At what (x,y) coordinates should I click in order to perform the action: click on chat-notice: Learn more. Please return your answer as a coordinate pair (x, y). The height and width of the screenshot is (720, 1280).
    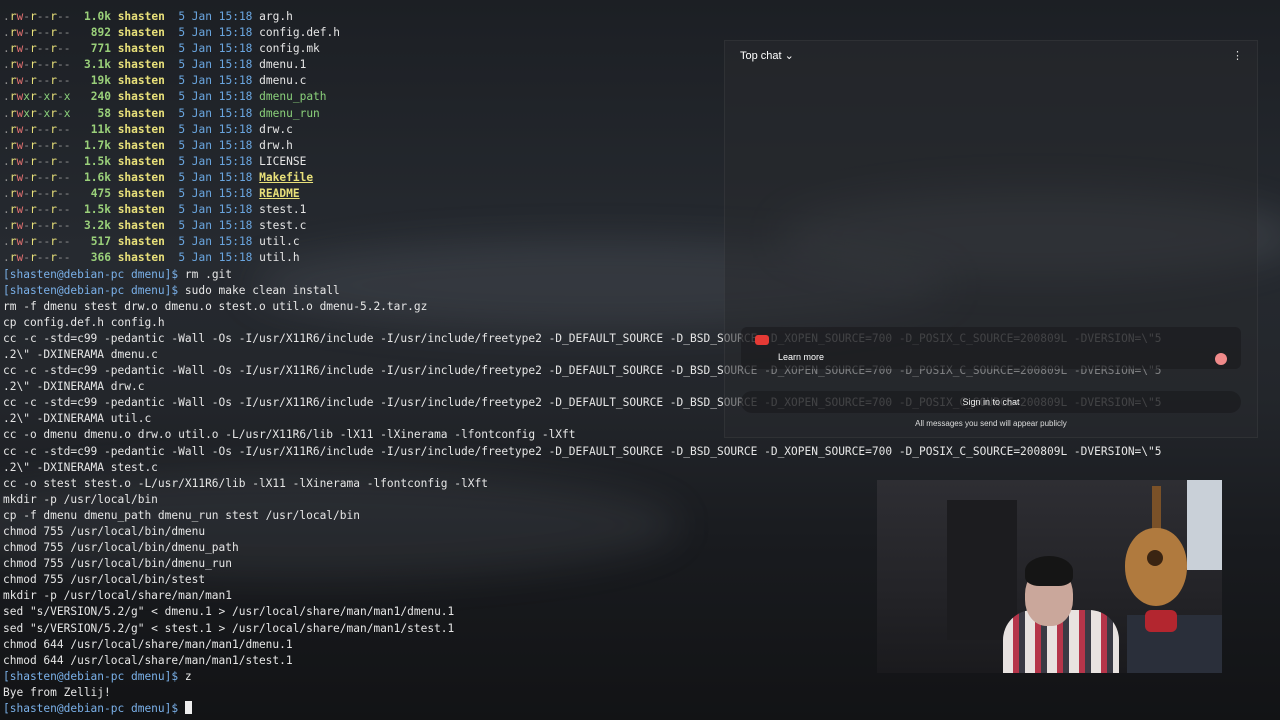
    Looking at the image, I should click on (991, 348).